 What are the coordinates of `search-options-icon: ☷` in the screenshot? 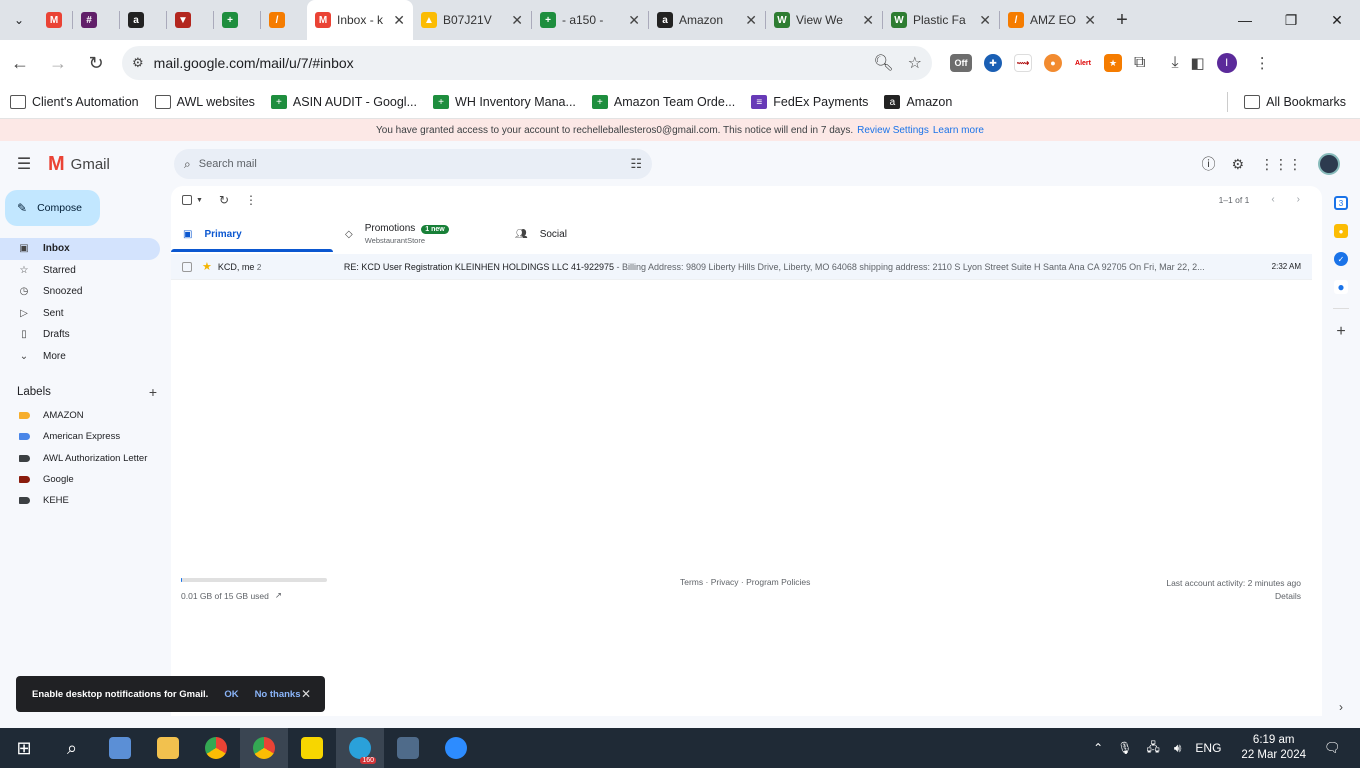 It's located at (636, 164).